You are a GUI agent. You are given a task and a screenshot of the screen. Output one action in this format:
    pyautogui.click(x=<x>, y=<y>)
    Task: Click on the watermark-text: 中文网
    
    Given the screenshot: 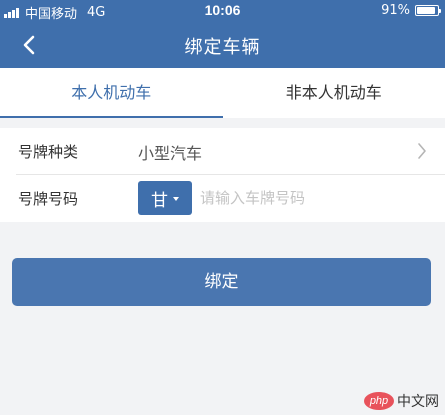 What is the action you would take?
    pyautogui.click(x=418, y=402)
    